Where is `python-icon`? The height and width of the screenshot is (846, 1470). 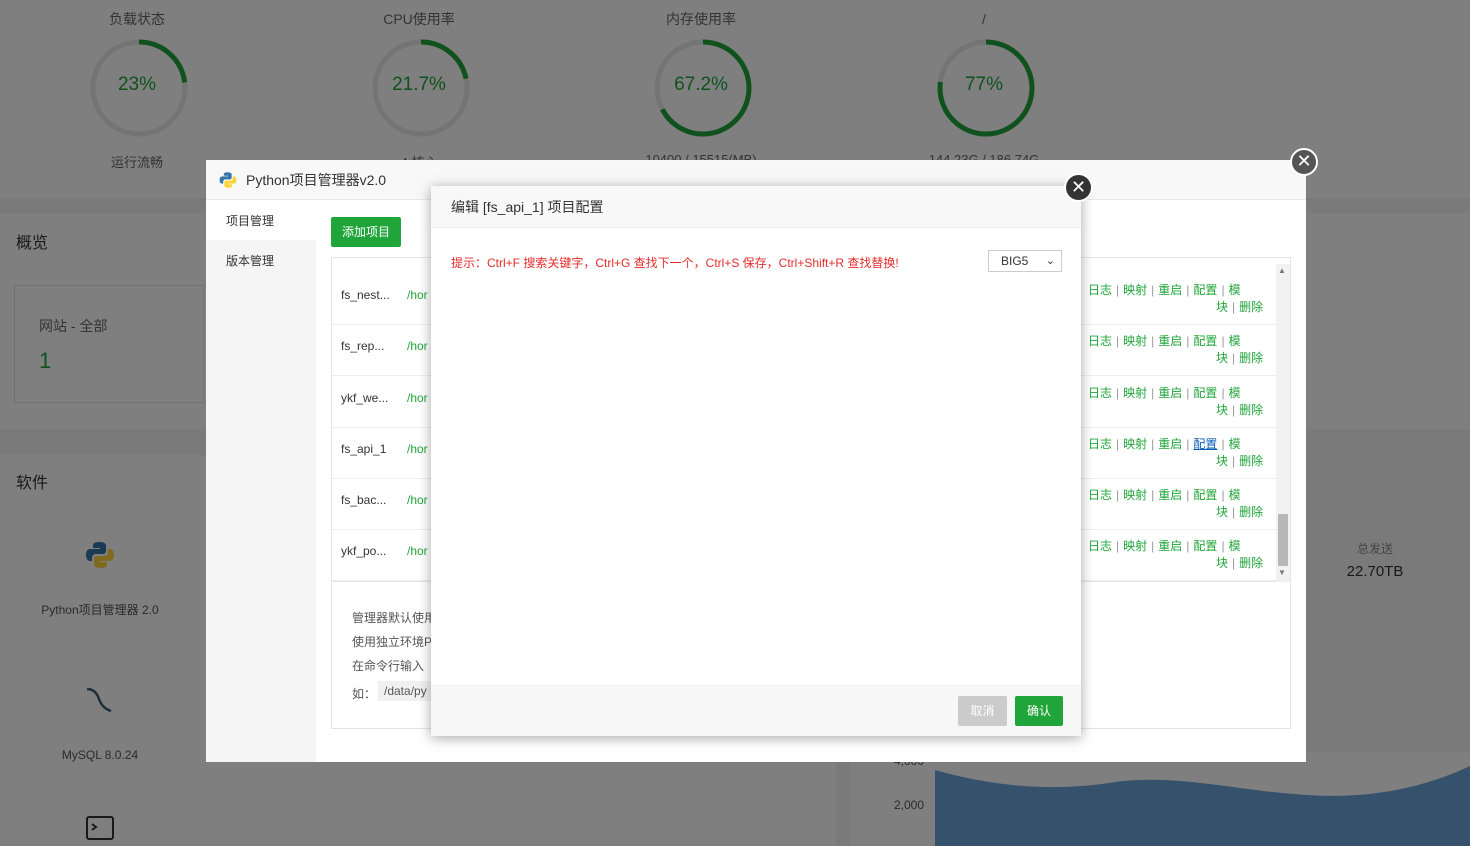
python-icon is located at coordinates (228, 180).